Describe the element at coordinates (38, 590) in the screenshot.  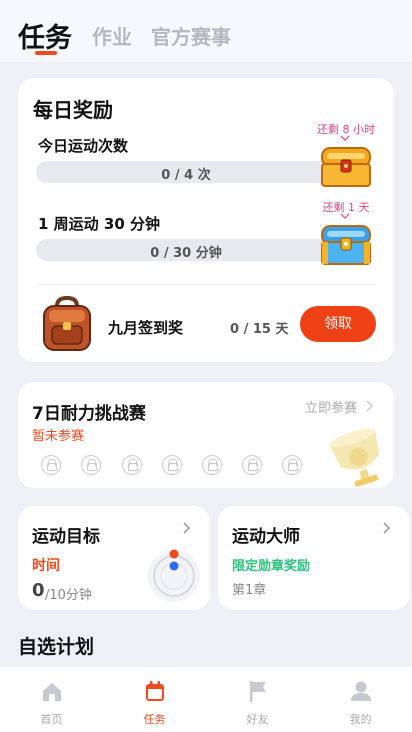
I see `sport-goal-value: 0` at that location.